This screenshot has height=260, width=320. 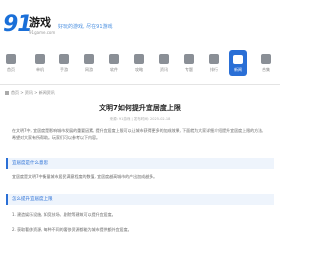 I want to click on grid-icon, so click(x=189, y=59).